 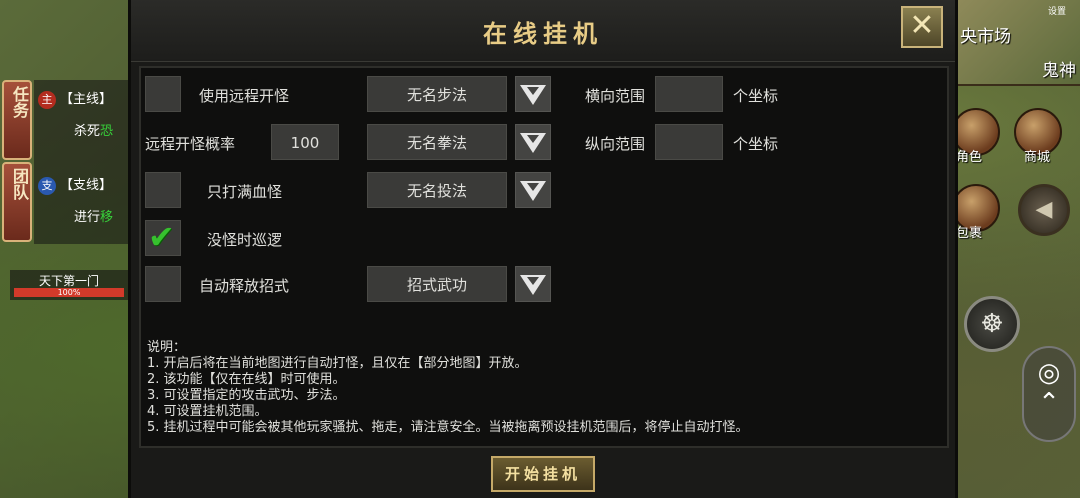 What do you see at coordinates (1059, 71) in the screenshot?
I see `map-region-label: 鬼神` at bounding box center [1059, 71].